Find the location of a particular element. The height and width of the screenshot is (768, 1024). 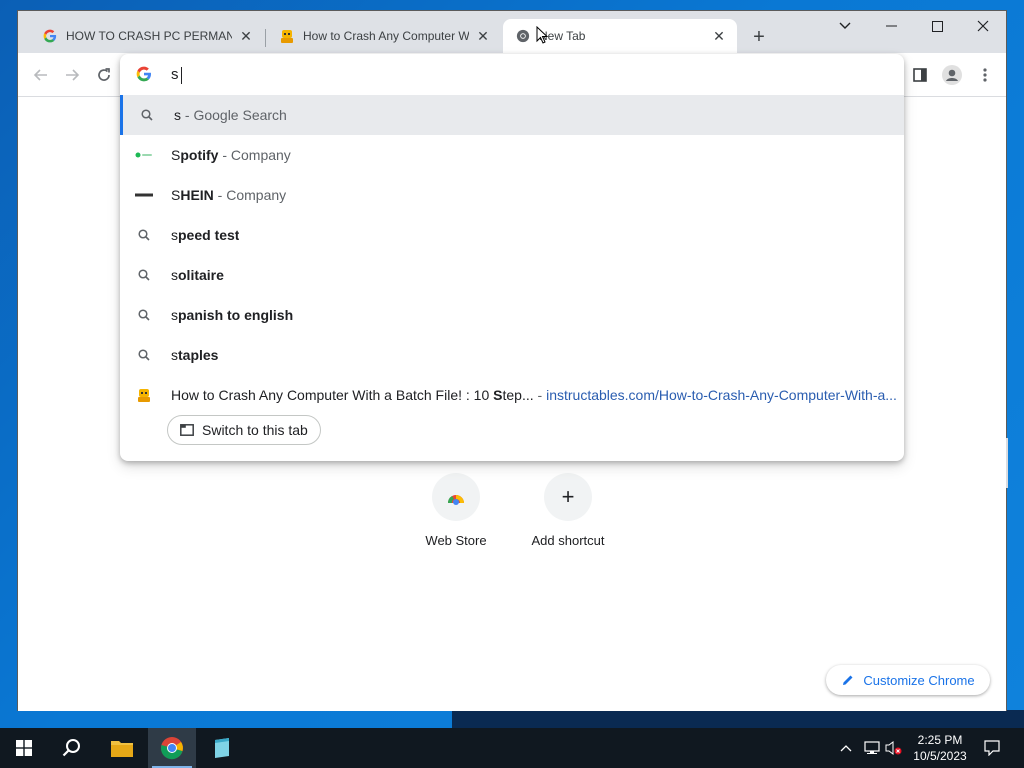

windows-logo-icon is located at coordinates (24, 748).